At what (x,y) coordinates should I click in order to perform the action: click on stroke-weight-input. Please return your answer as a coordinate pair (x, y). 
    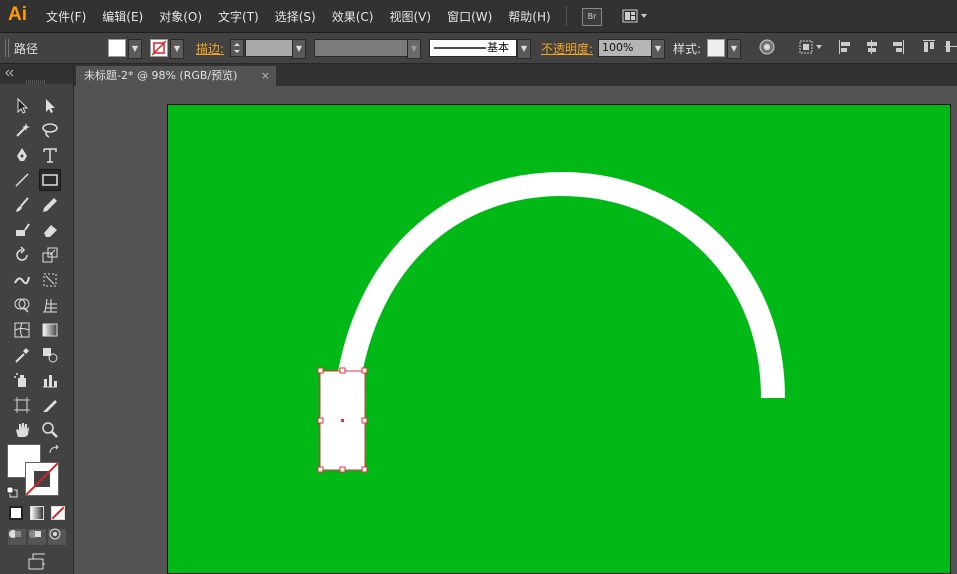
    Looking at the image, I should click on (269, 48).